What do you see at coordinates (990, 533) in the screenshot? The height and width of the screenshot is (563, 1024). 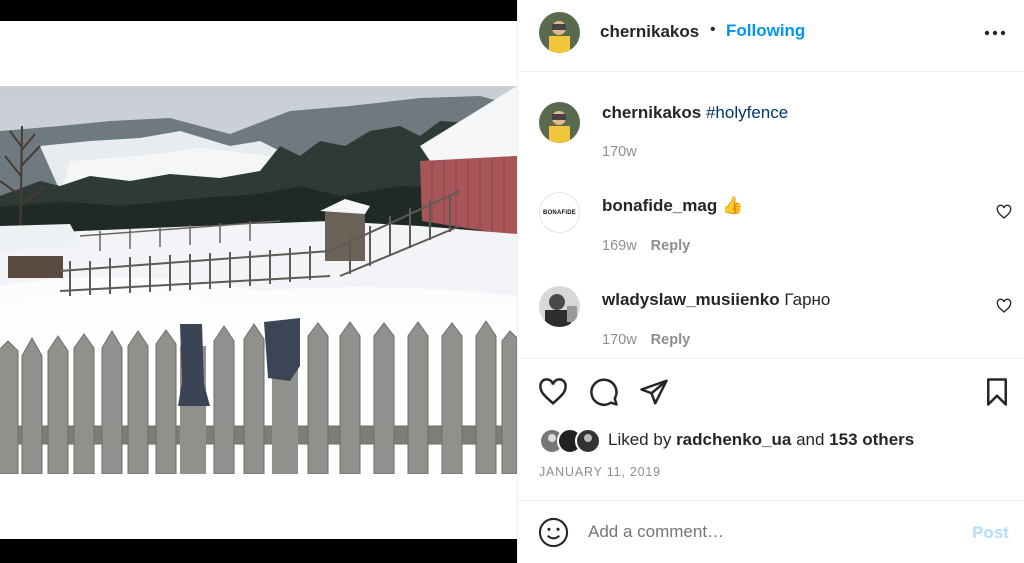 I see `post-button: Post` at bounding box center [990, 533].